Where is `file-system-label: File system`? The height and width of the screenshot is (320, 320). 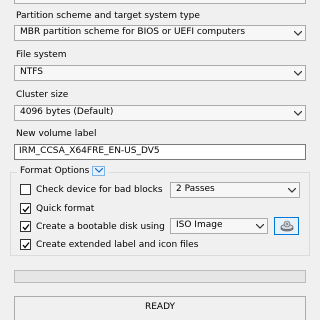 file-system-label: File system is located at coordinates (41, 55).